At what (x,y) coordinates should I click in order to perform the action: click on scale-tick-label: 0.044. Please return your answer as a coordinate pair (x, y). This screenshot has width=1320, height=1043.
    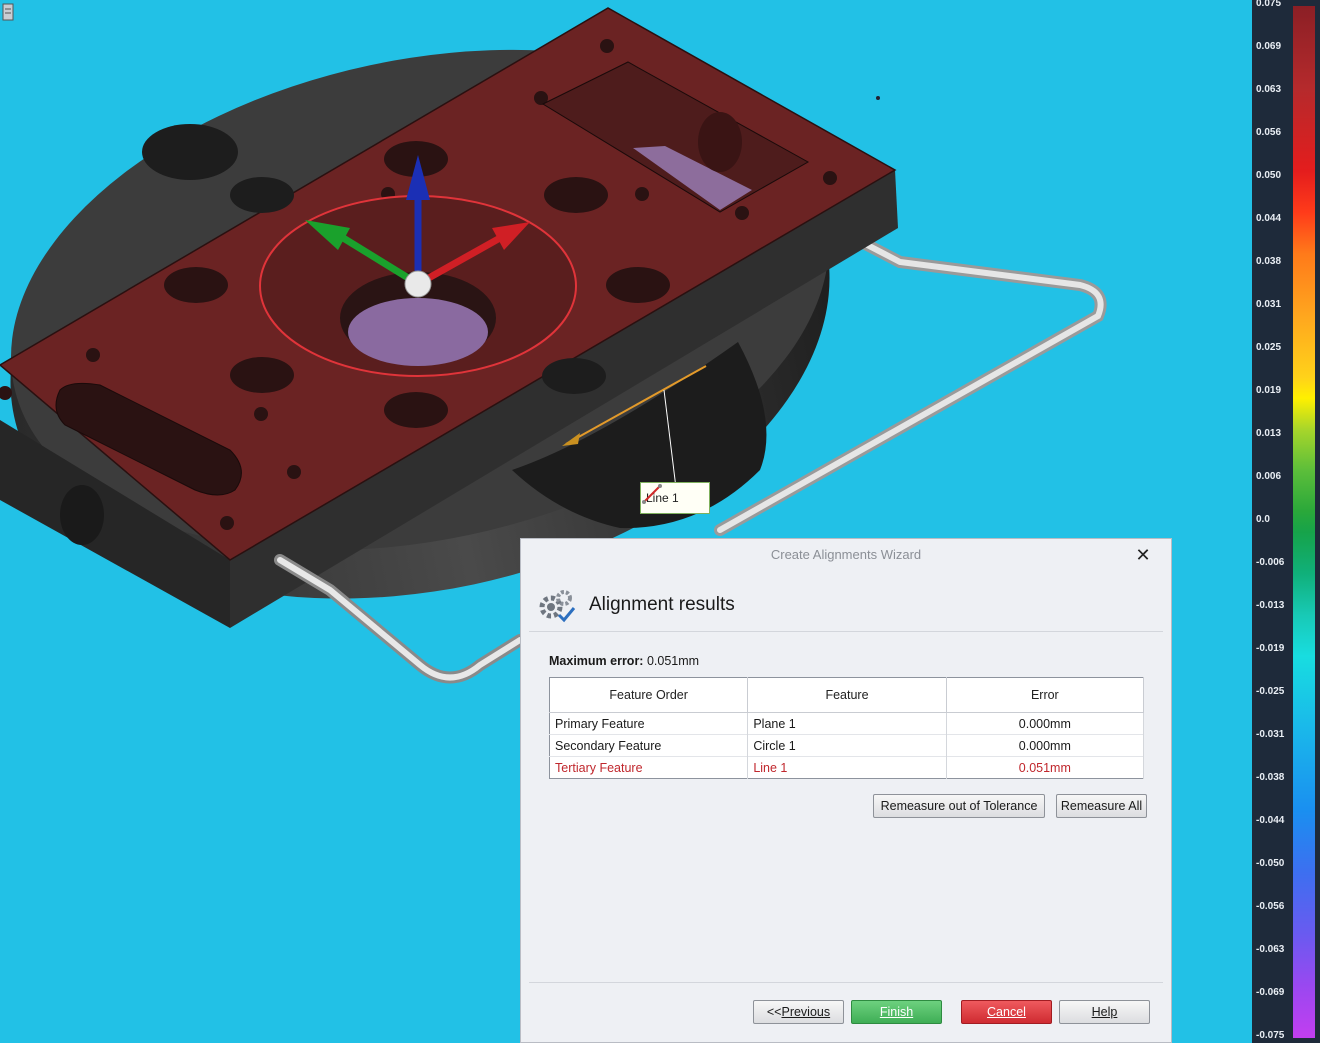
    Looking at the image, I should click on (1269, 218).